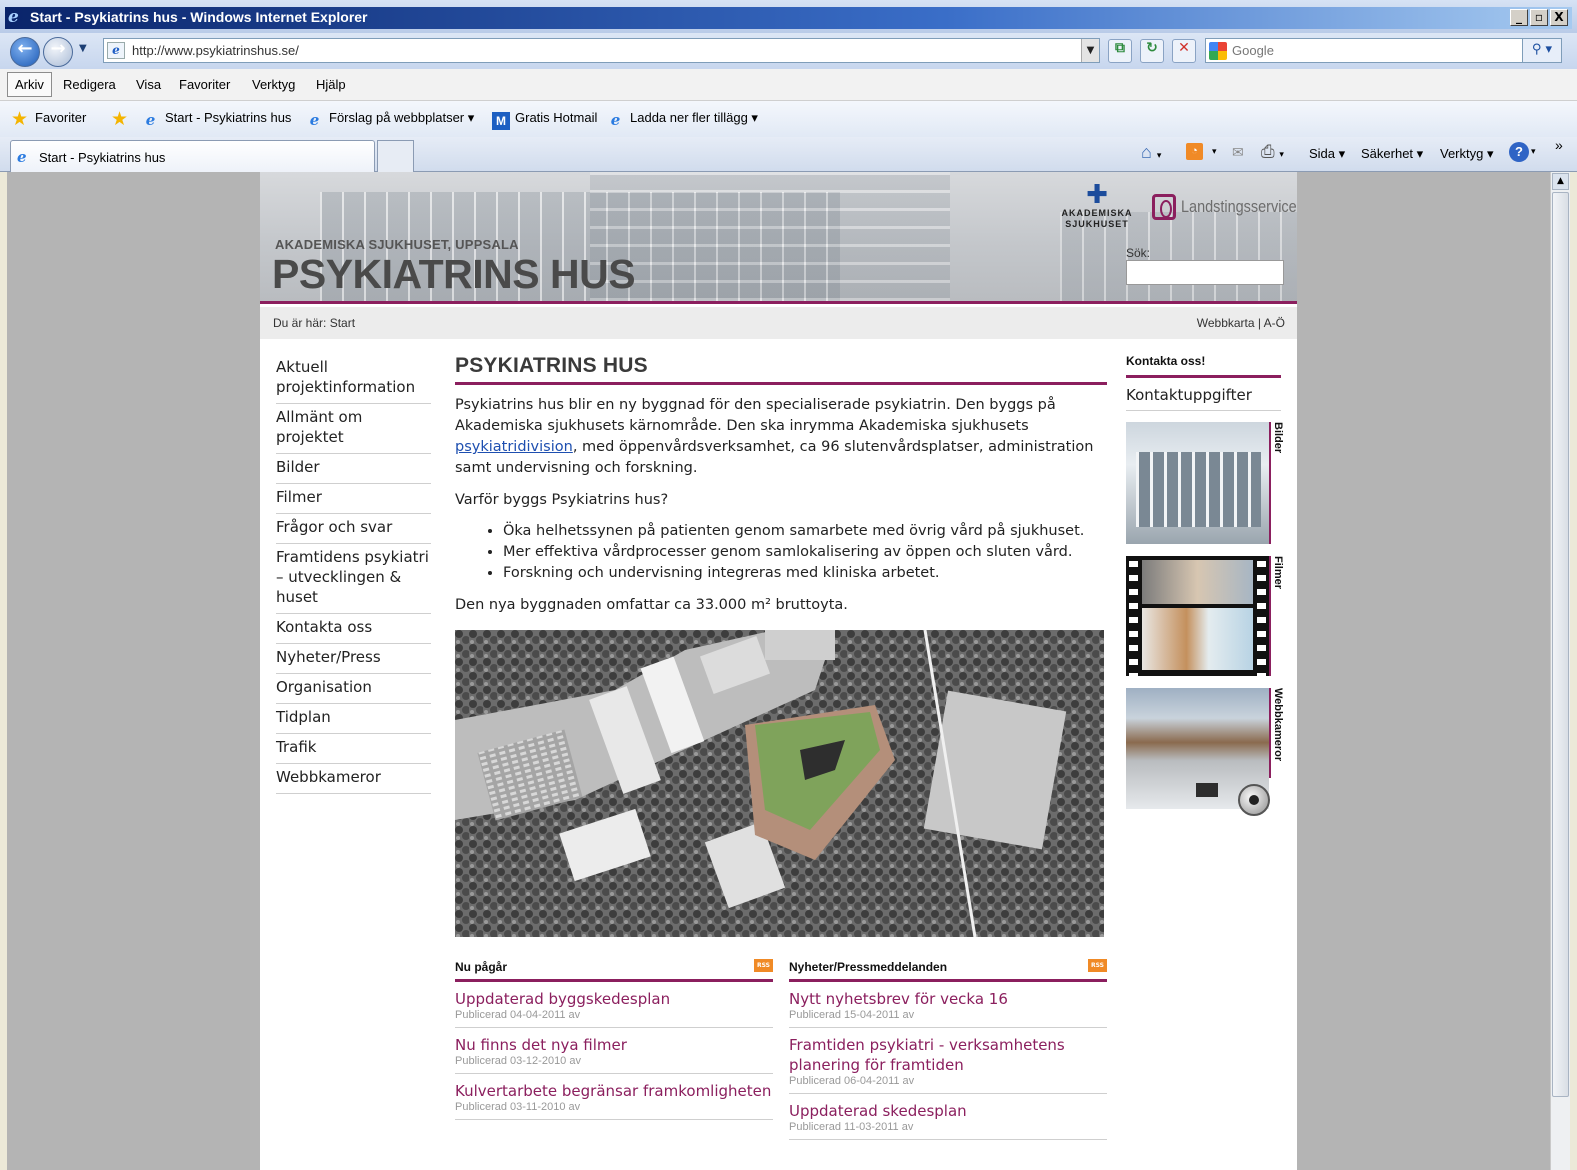 This screenshot has height=1170, width=1577. Describe the element at coordinates (119, 119) in the screenshot. I see `add-favorite-icon: ★` at that location.